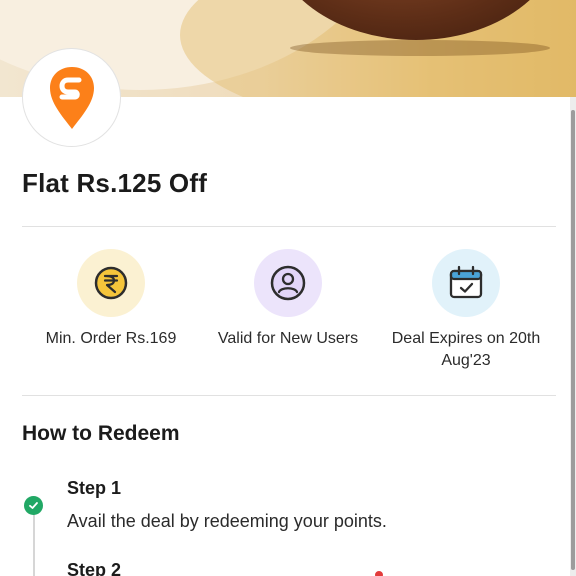 The height and width of the screenshot is (576, 576). What do you see at coordinates (288, 338) in the screenshot?
I see `feature-label: Valid for New Users` at bounding box center [288, 338].